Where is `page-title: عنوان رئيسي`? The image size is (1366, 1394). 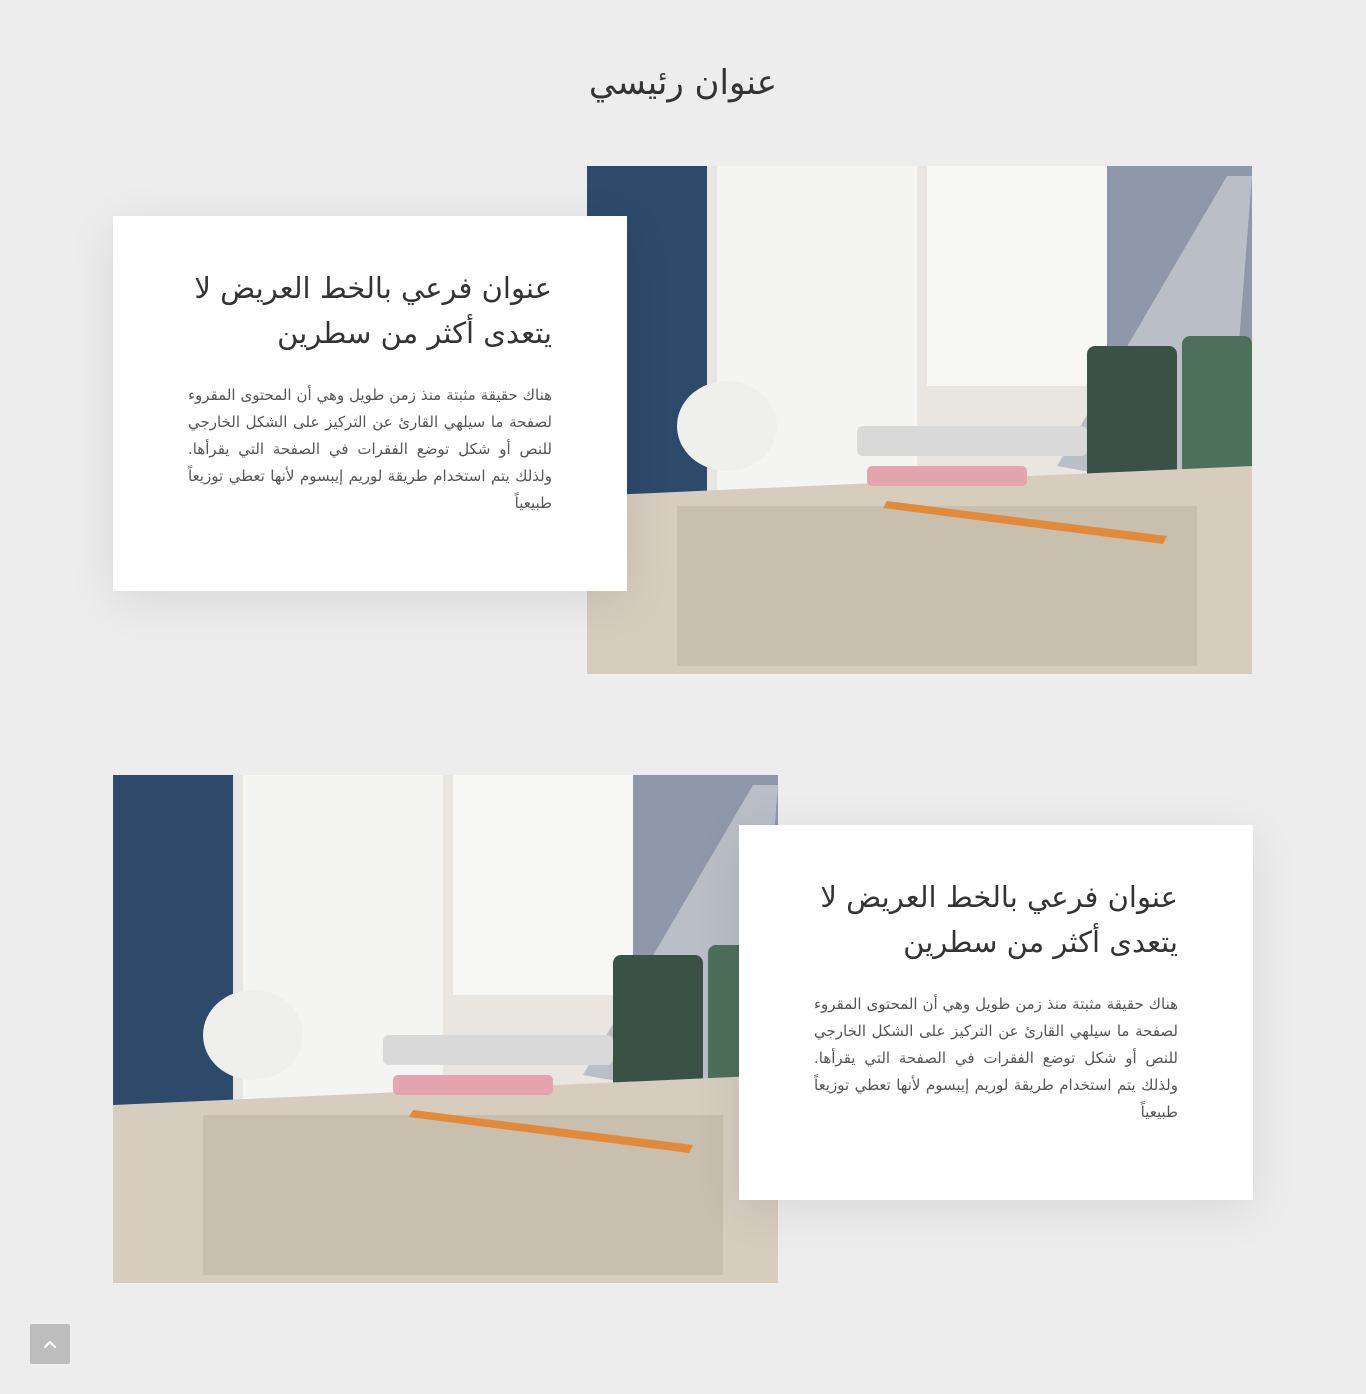
page-title: عنوان رئيسي is located at coordinates (683, 83).